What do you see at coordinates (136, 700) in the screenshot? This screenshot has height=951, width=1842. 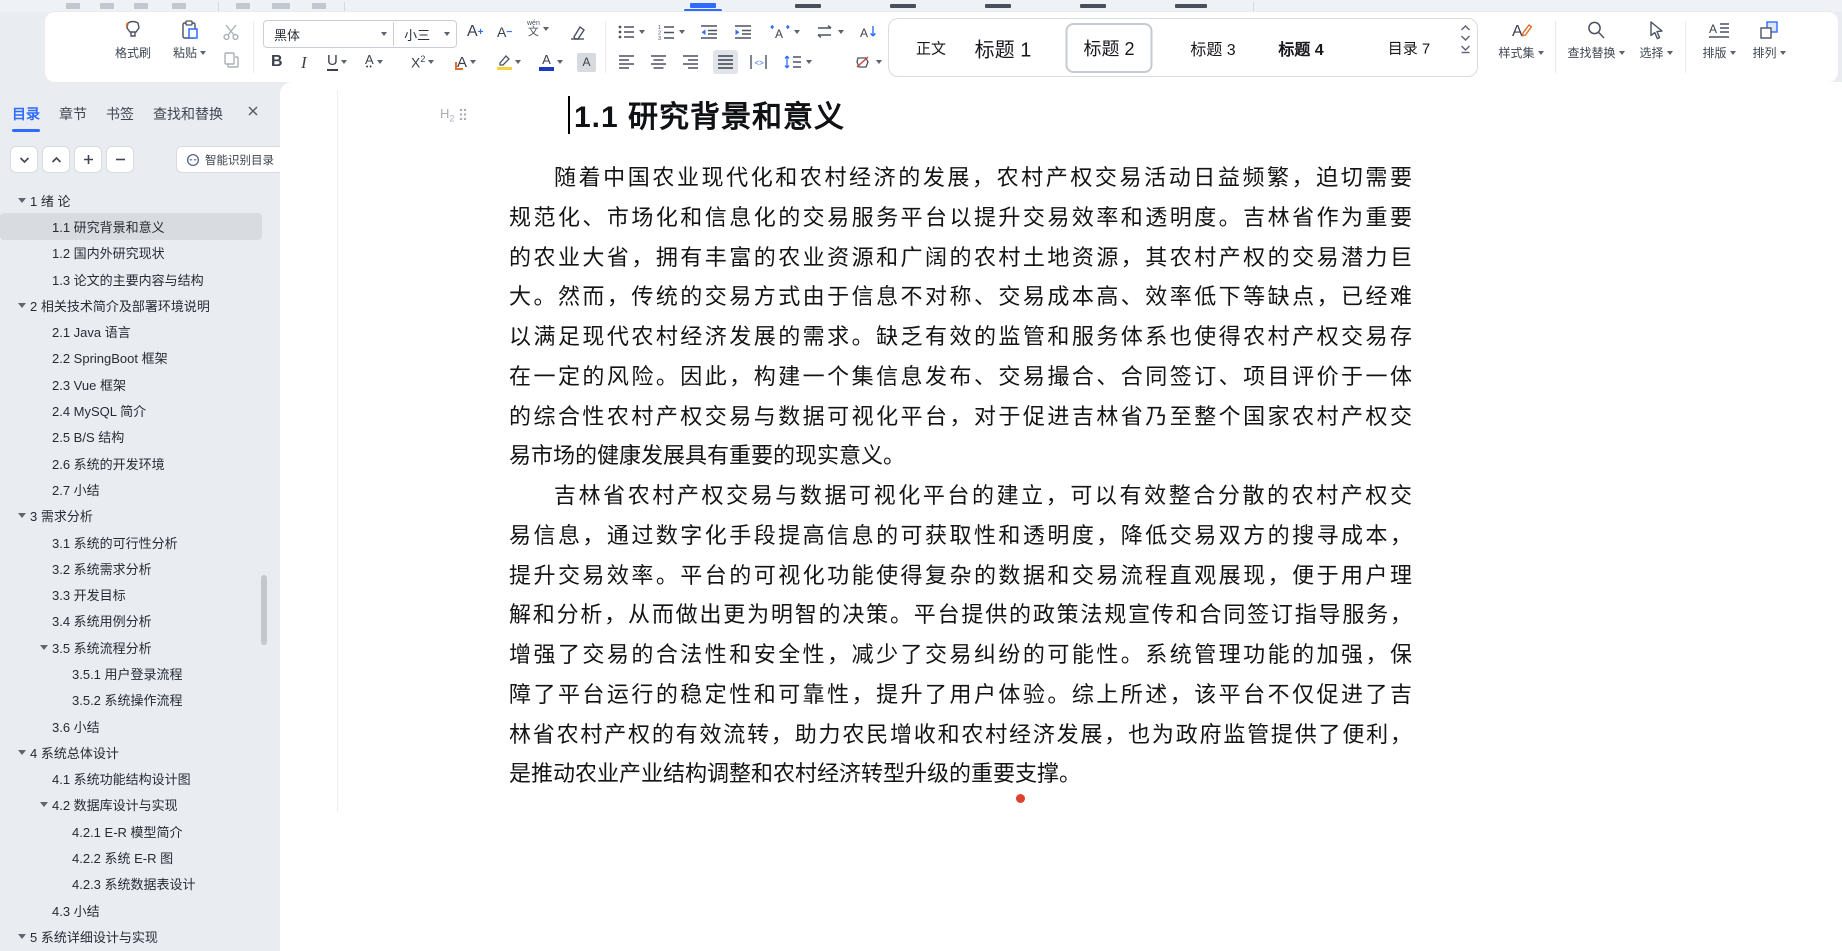 I see `toc-item: 3.5.2 系统操作流程` at bounding box center [136, 700].